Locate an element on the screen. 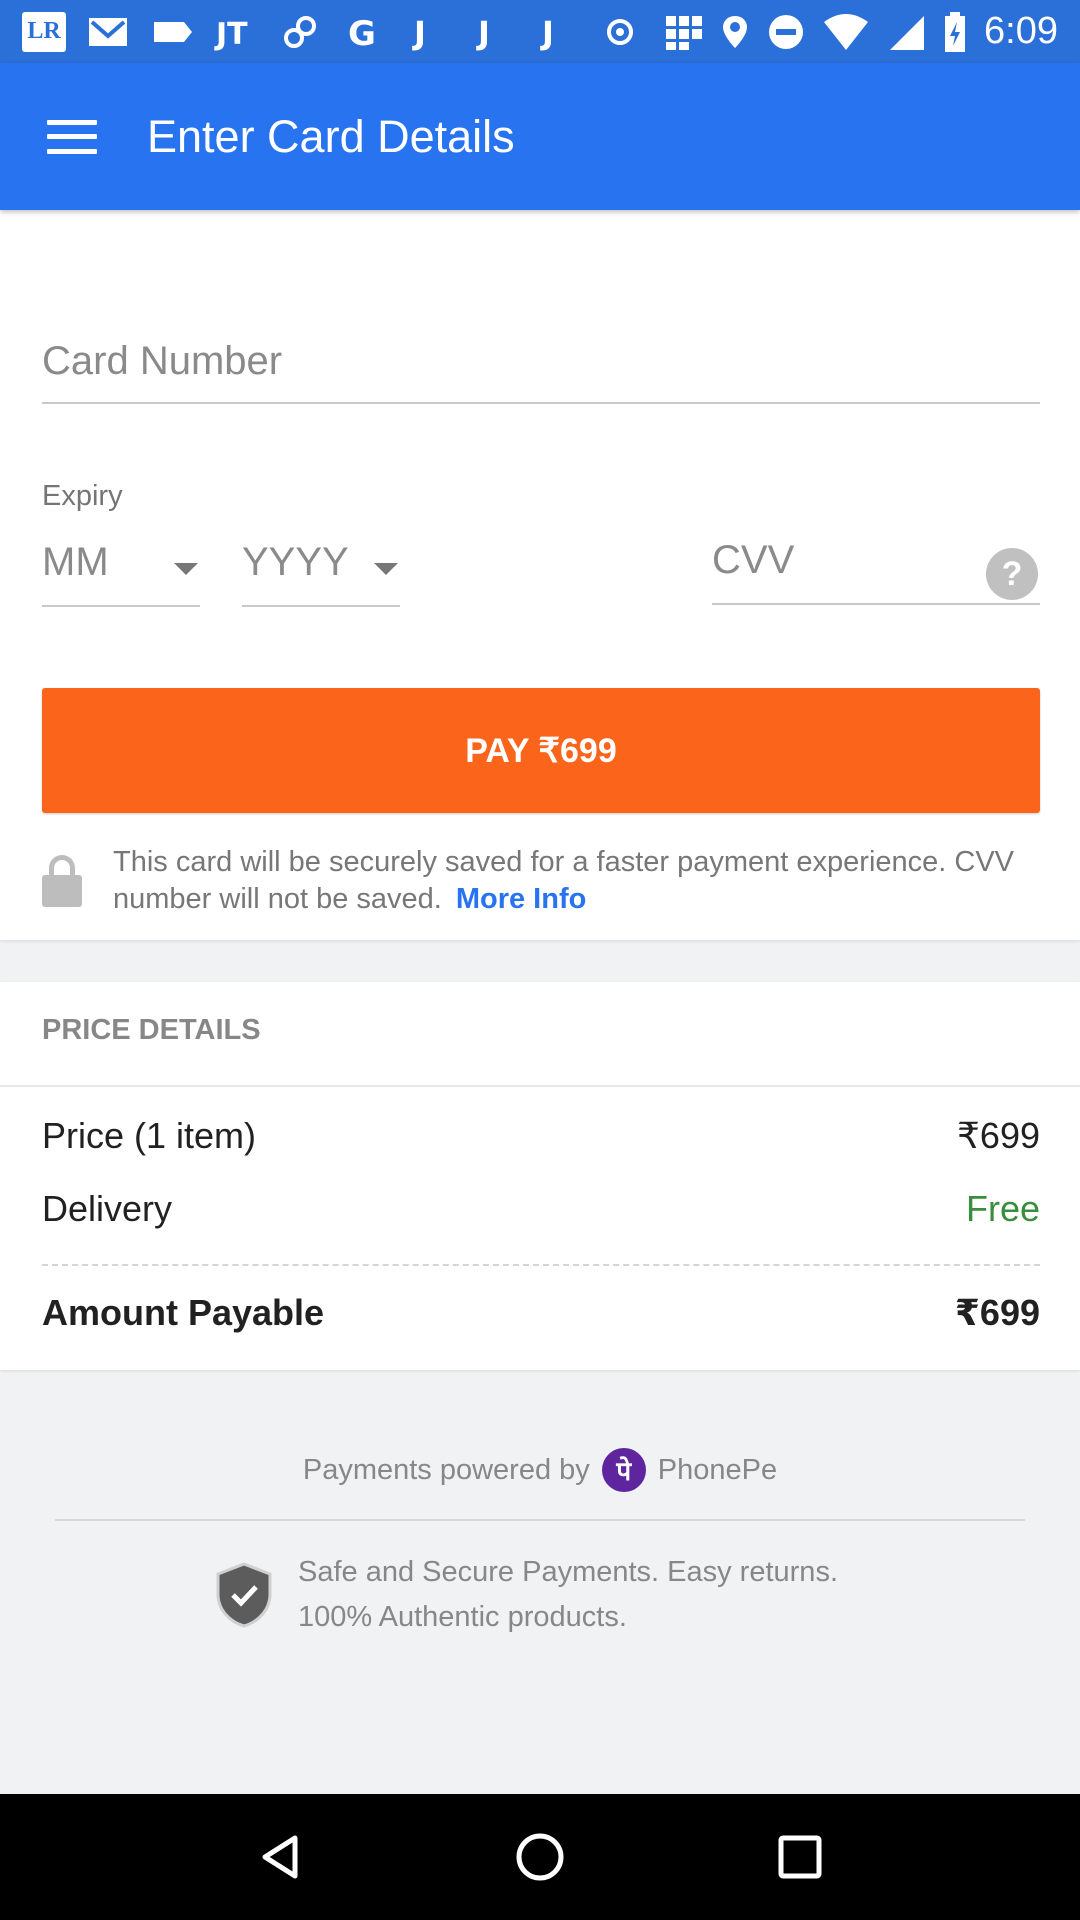 The width and height of the screenshot is (1080, 1920). cvv-placeholder: CVV is located at coordinates (753, 560).